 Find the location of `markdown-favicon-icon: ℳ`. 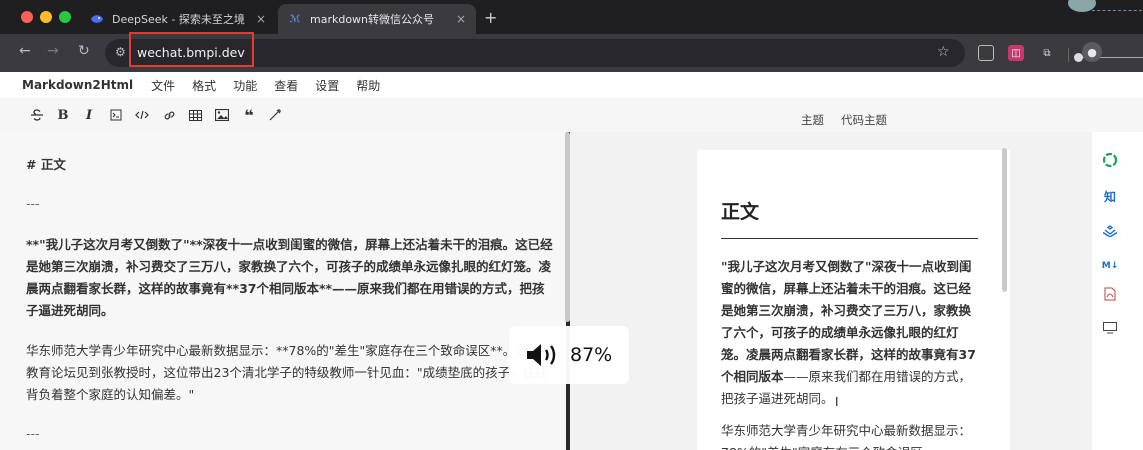

markdown-favicon-icon: ℳ is located at coordinates (295, 19).